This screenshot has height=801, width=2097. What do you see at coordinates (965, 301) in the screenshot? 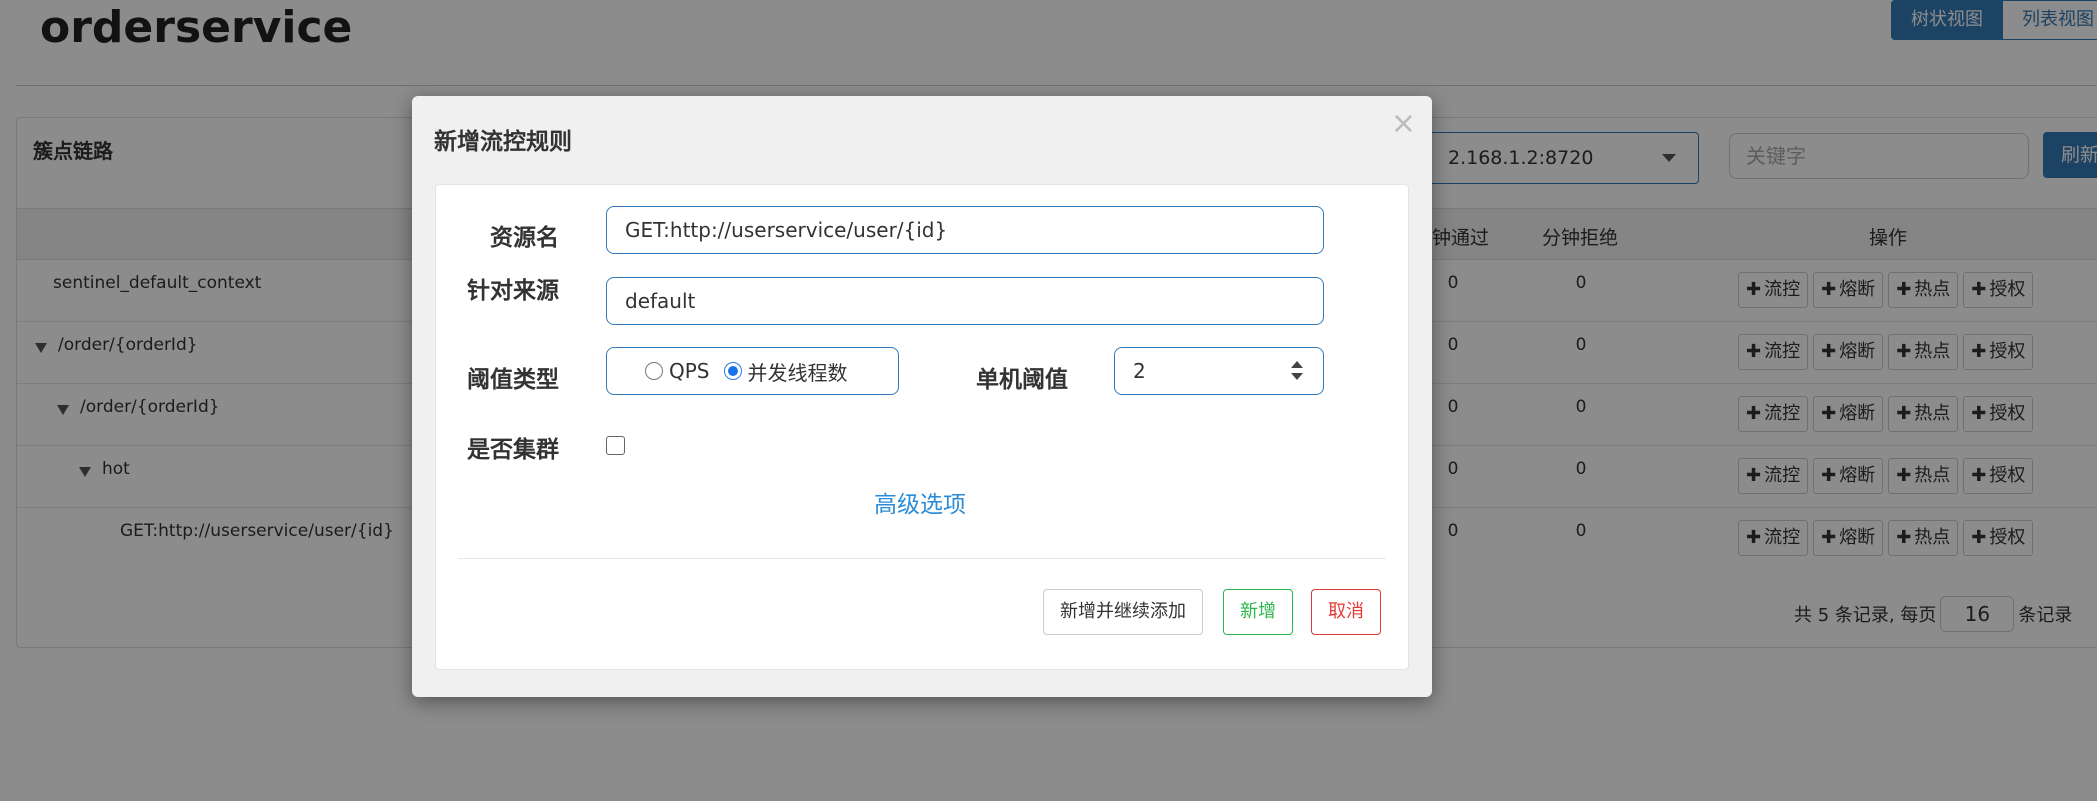
I see `origin-input` at bounding box center [965, 301].